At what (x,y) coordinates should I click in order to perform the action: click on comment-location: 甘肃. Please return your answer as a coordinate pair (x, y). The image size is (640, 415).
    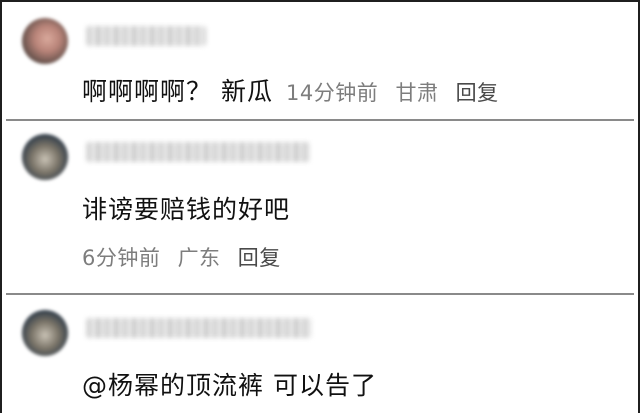
    Looking at the image, I should click on (417, 93).